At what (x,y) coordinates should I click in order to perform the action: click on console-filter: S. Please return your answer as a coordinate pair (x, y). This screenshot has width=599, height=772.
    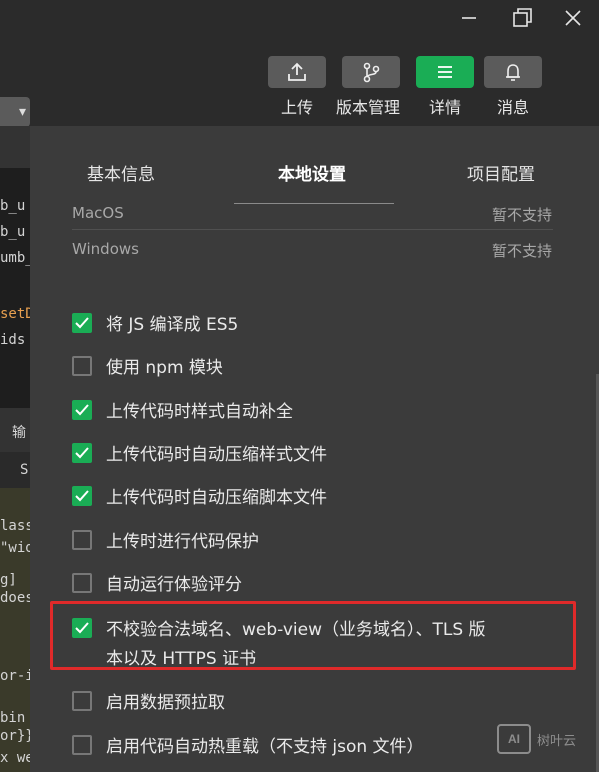
    Looking at the image, I should click on (24, 470).